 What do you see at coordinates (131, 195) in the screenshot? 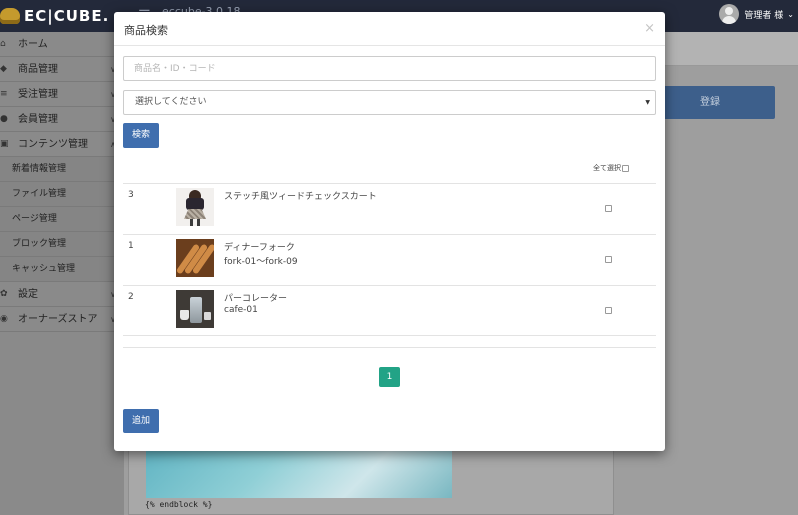
I see `product-id: 3` at bounding box center [131, 195].